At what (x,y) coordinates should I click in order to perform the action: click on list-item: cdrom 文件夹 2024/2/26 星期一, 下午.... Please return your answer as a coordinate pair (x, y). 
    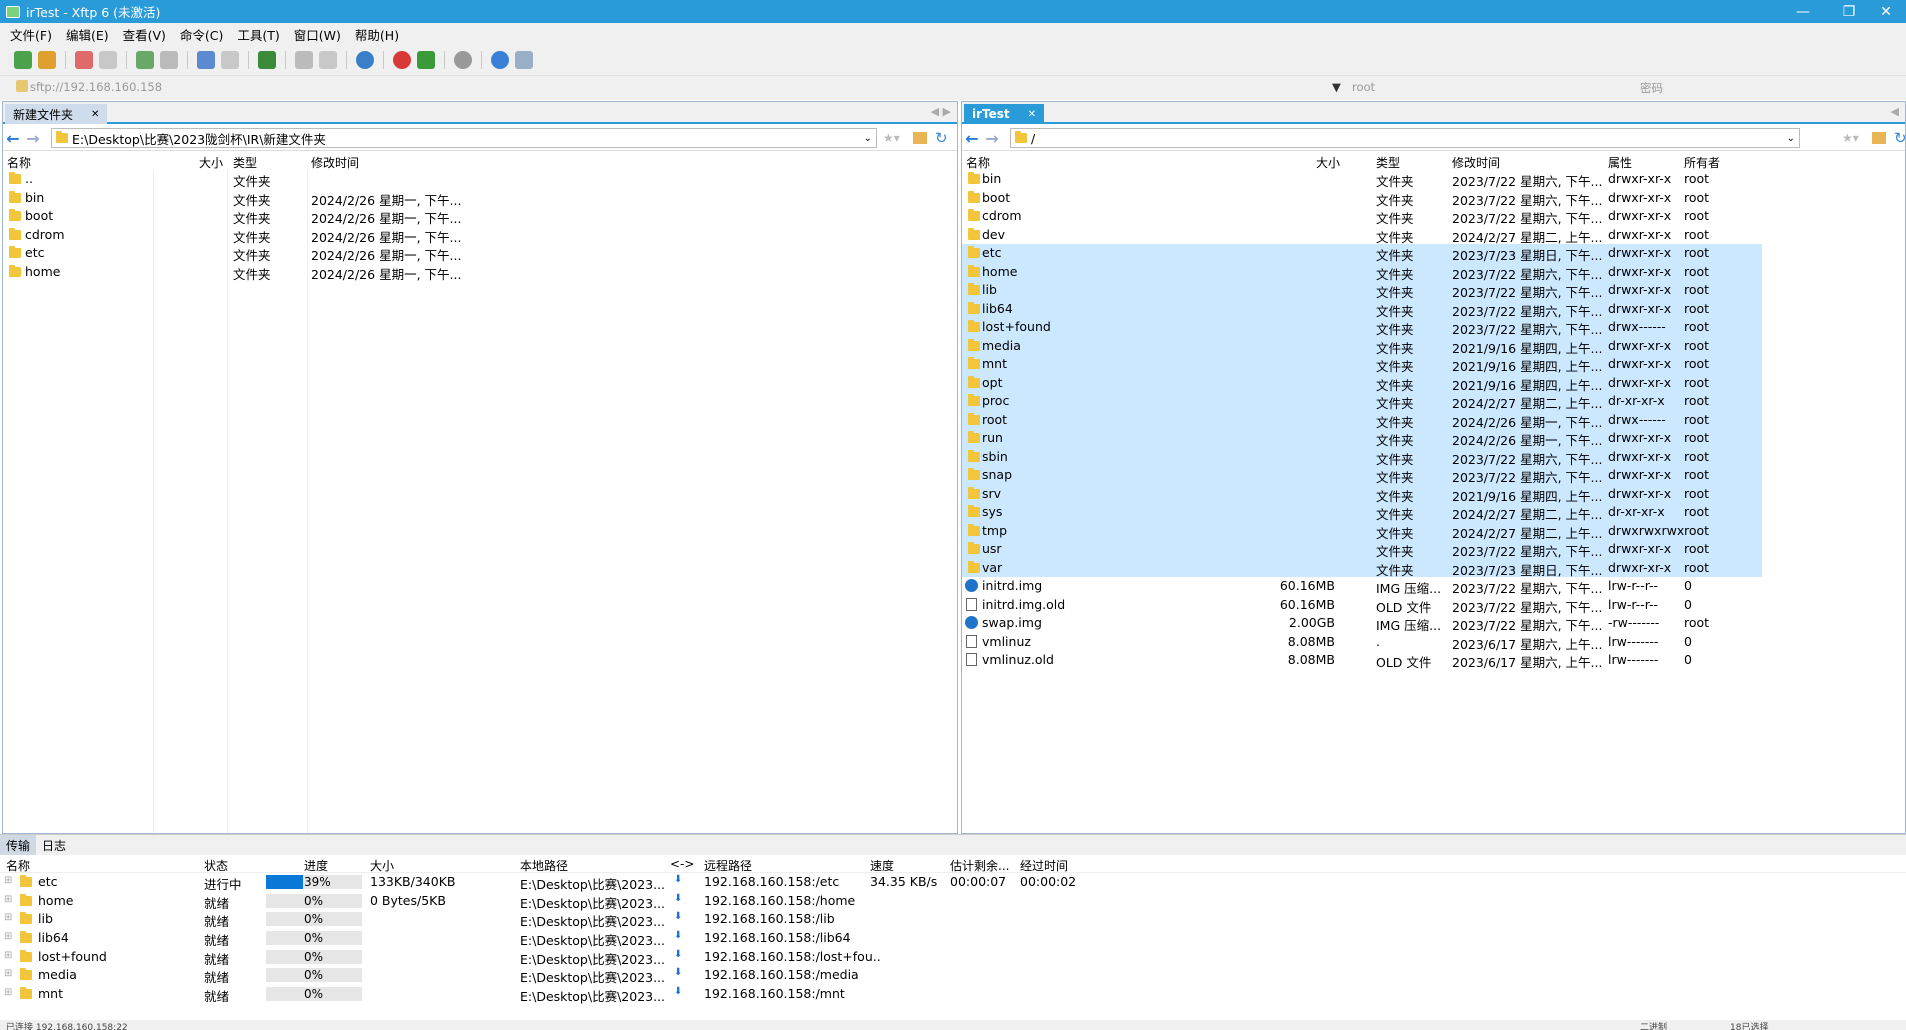
    Looking at the image, I should click on (480, 235).